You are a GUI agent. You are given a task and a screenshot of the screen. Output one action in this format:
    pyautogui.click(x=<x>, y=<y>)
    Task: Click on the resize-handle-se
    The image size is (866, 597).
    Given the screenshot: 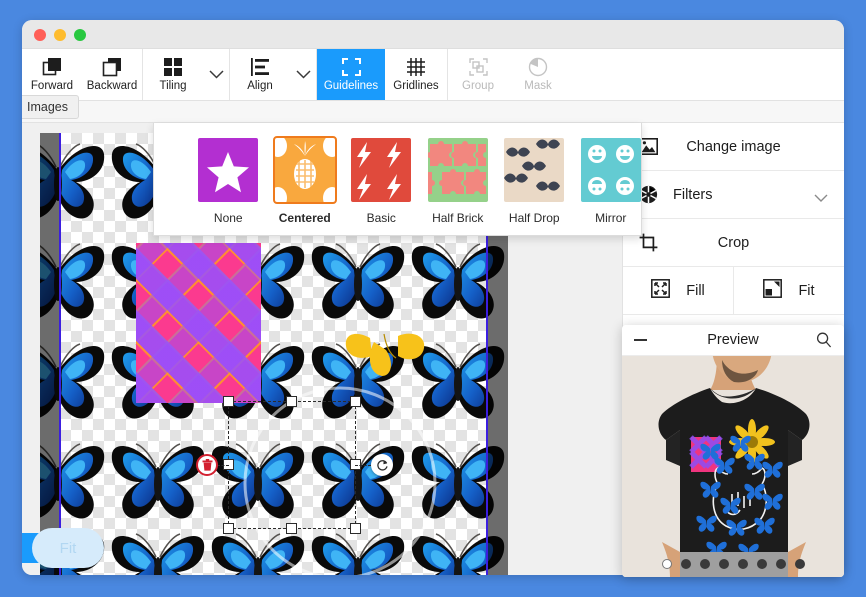 What is the action you would take?
    pyautogui.click(x=355, y=528)
    